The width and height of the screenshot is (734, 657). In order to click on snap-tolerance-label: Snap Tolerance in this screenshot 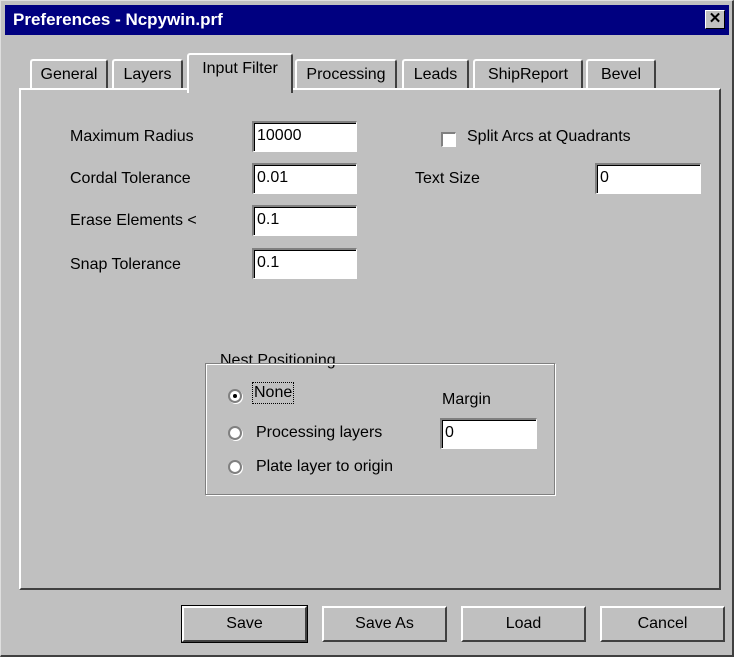, I will do `click(125, 264)`.